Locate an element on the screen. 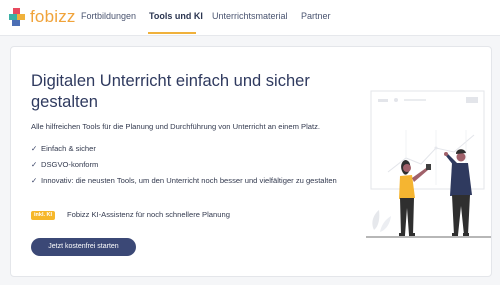 The height and width of the screenshot is (285, 500). logo: fobizz is located at coordinates (42, 17).